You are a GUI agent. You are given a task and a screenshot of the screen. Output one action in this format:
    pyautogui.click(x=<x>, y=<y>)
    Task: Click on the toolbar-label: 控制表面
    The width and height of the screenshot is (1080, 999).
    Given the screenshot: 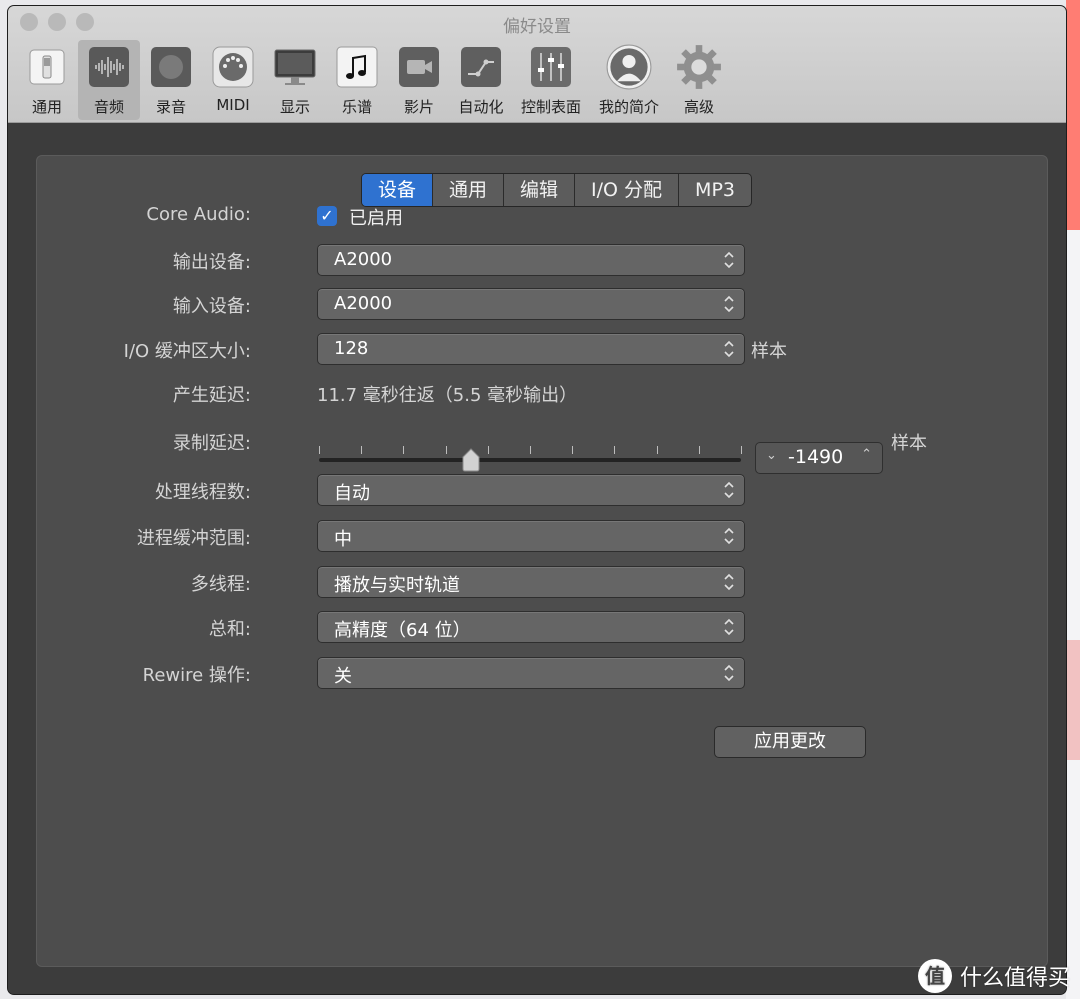 What is the action you would take?
    pyautogui.click(x=550, y=107)
    